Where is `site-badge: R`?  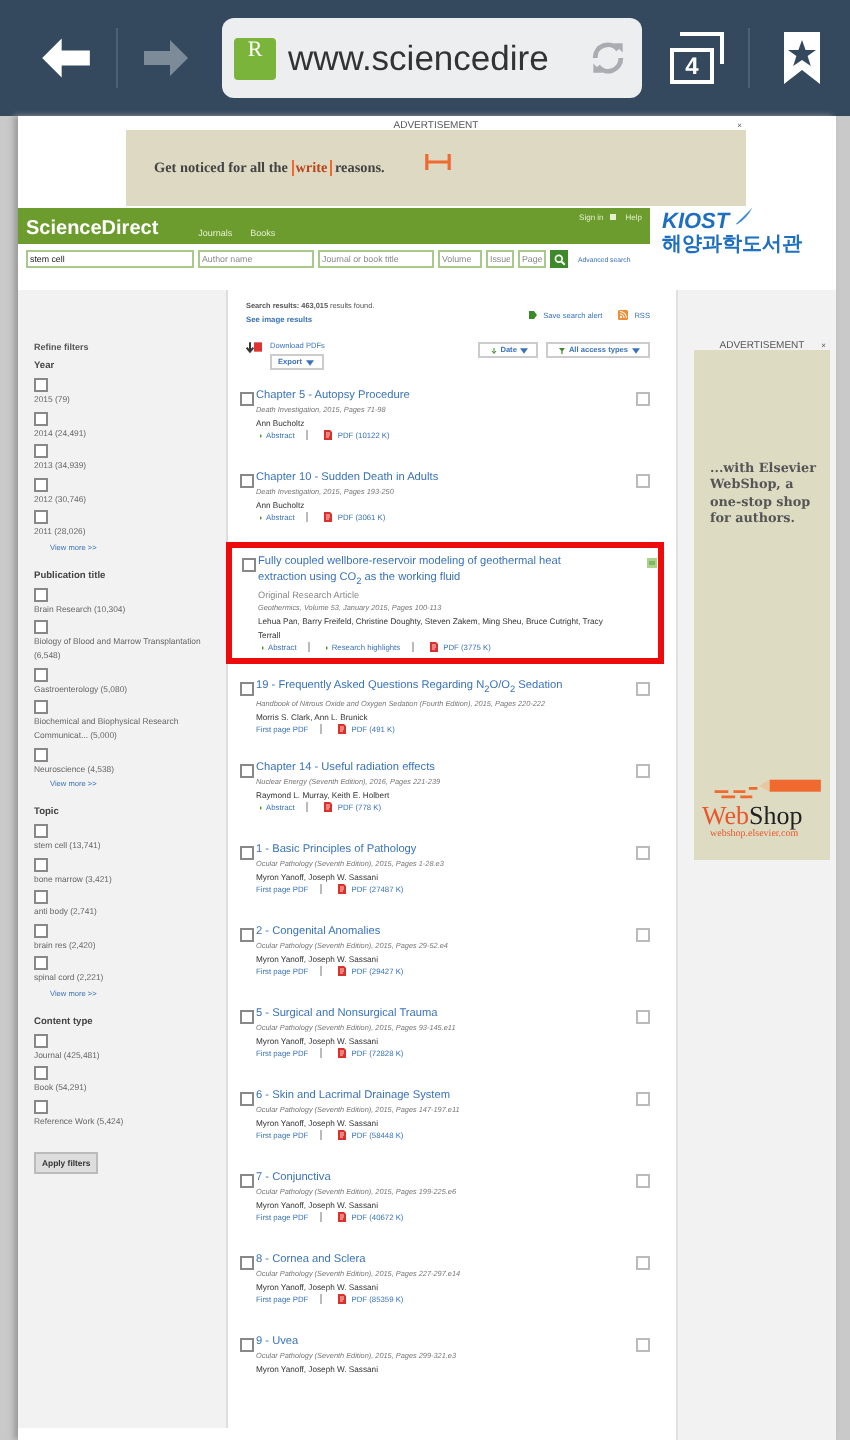 site-badge: R is located at coordinates (255, 58).